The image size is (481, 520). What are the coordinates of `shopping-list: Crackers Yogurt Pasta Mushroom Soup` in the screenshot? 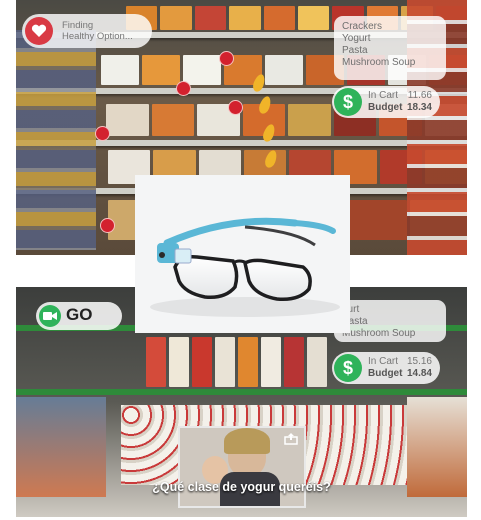 It's located at (390, 48).